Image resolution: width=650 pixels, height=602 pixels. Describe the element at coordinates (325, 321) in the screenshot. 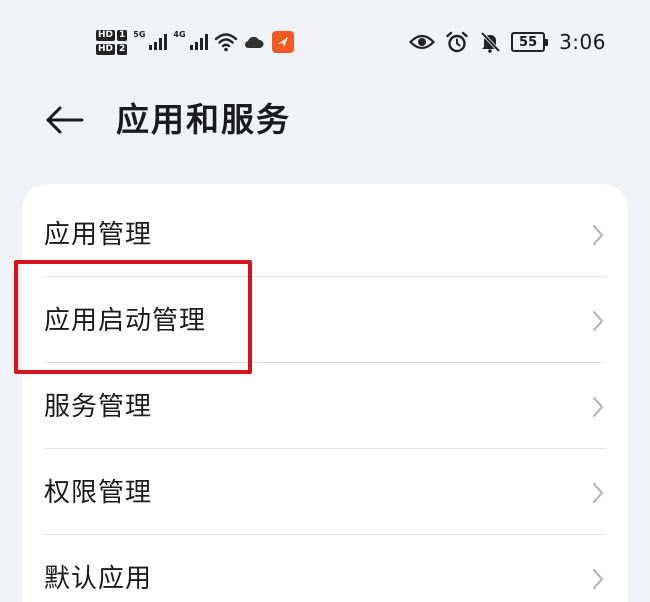

I see `menu-item-app-launch-management: 应用启动管理` at that location.